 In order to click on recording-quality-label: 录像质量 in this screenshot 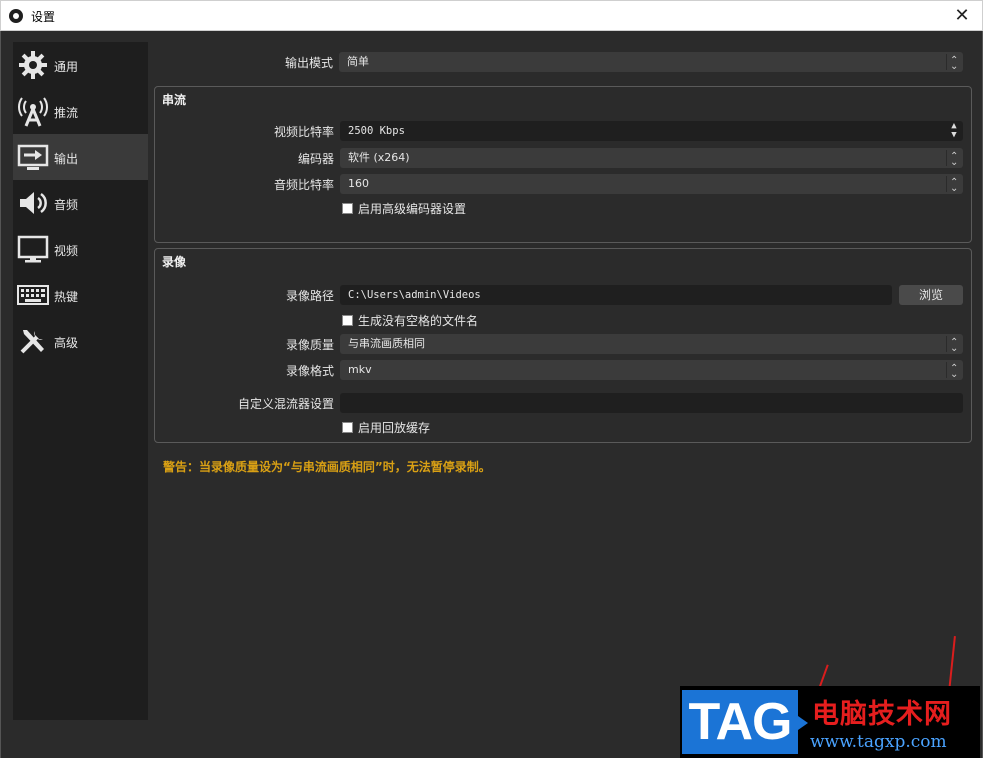, I will do `click(309, 345)`.